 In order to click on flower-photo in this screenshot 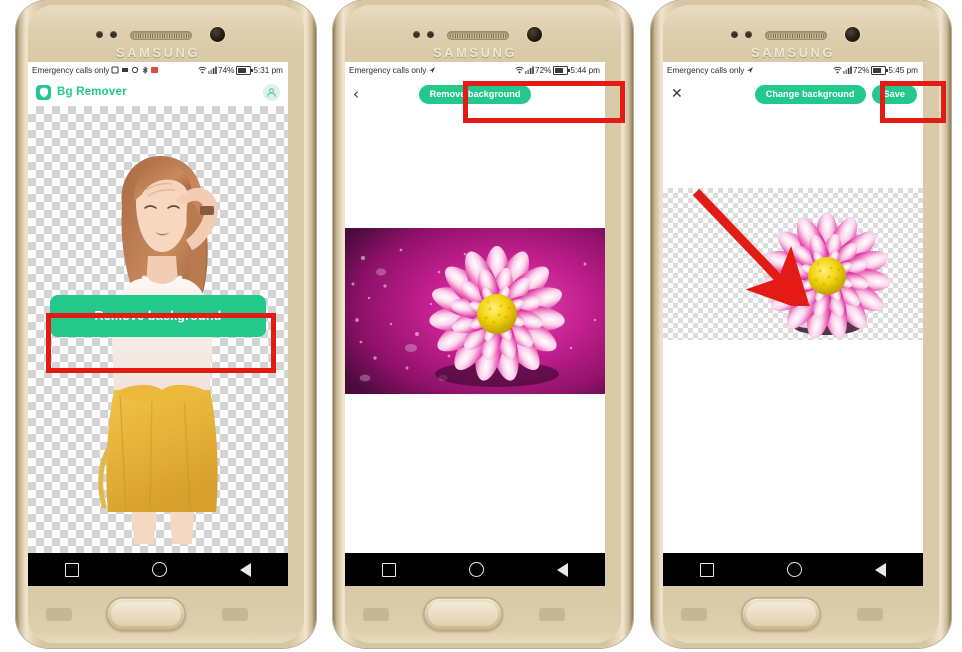, I will do `click(475, 311)`.